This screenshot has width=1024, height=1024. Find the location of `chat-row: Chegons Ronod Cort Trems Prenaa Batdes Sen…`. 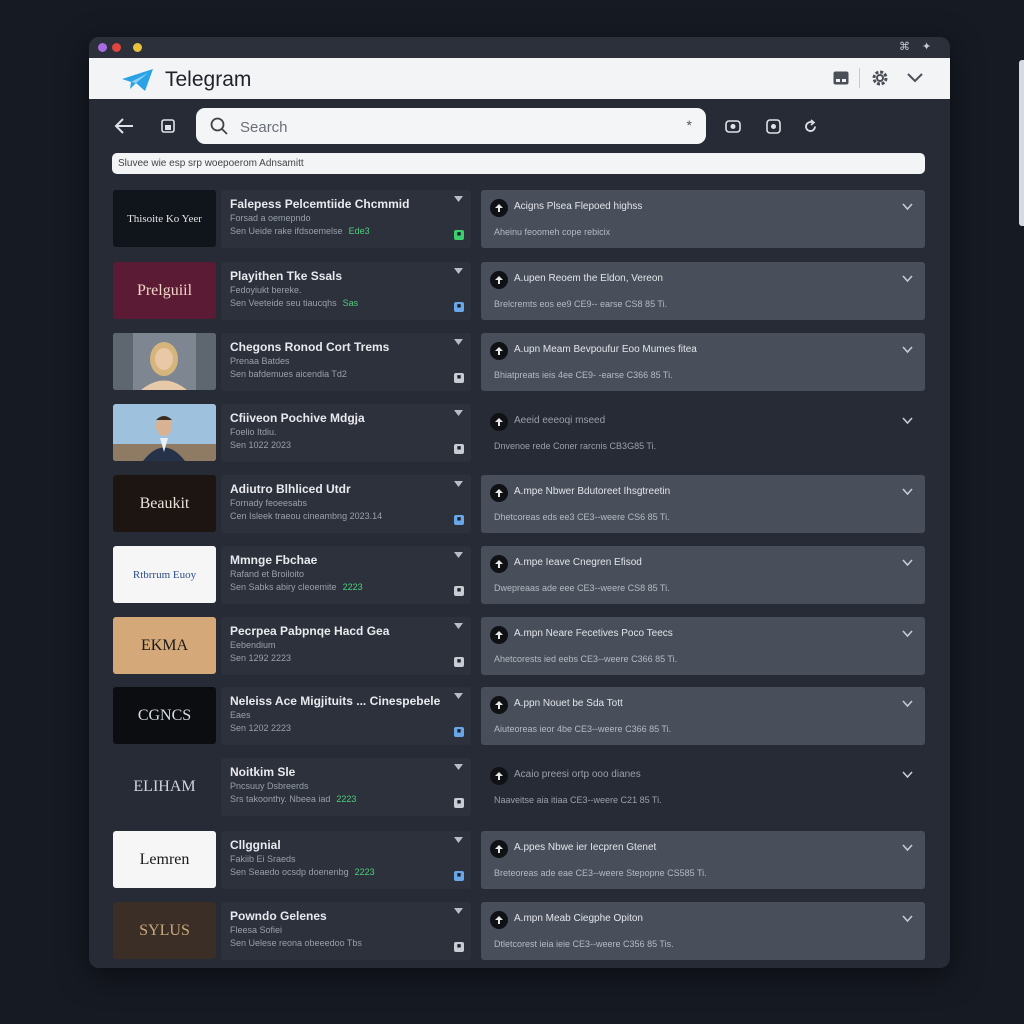

chat-row: Chegons Ronod Cort Trems Prenaa Batdes Sen… is located at coordinates (518, 362).